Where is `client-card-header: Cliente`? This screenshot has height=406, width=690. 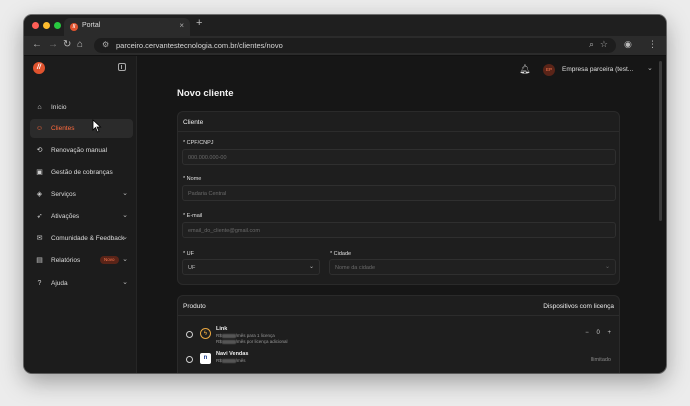 client-card-header: Cliente is located at coordinates (398, 122).